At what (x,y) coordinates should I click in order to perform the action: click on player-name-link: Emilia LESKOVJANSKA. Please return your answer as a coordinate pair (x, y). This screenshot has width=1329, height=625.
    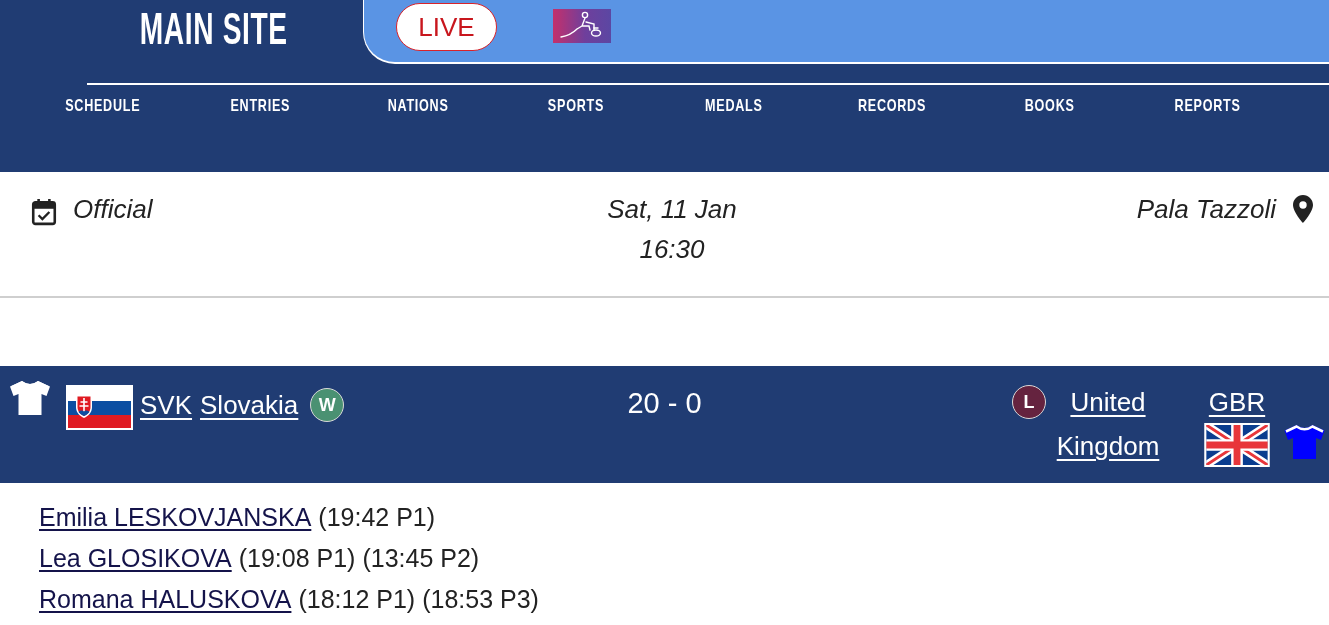
    Looking at the image, I should click on (175, 517).